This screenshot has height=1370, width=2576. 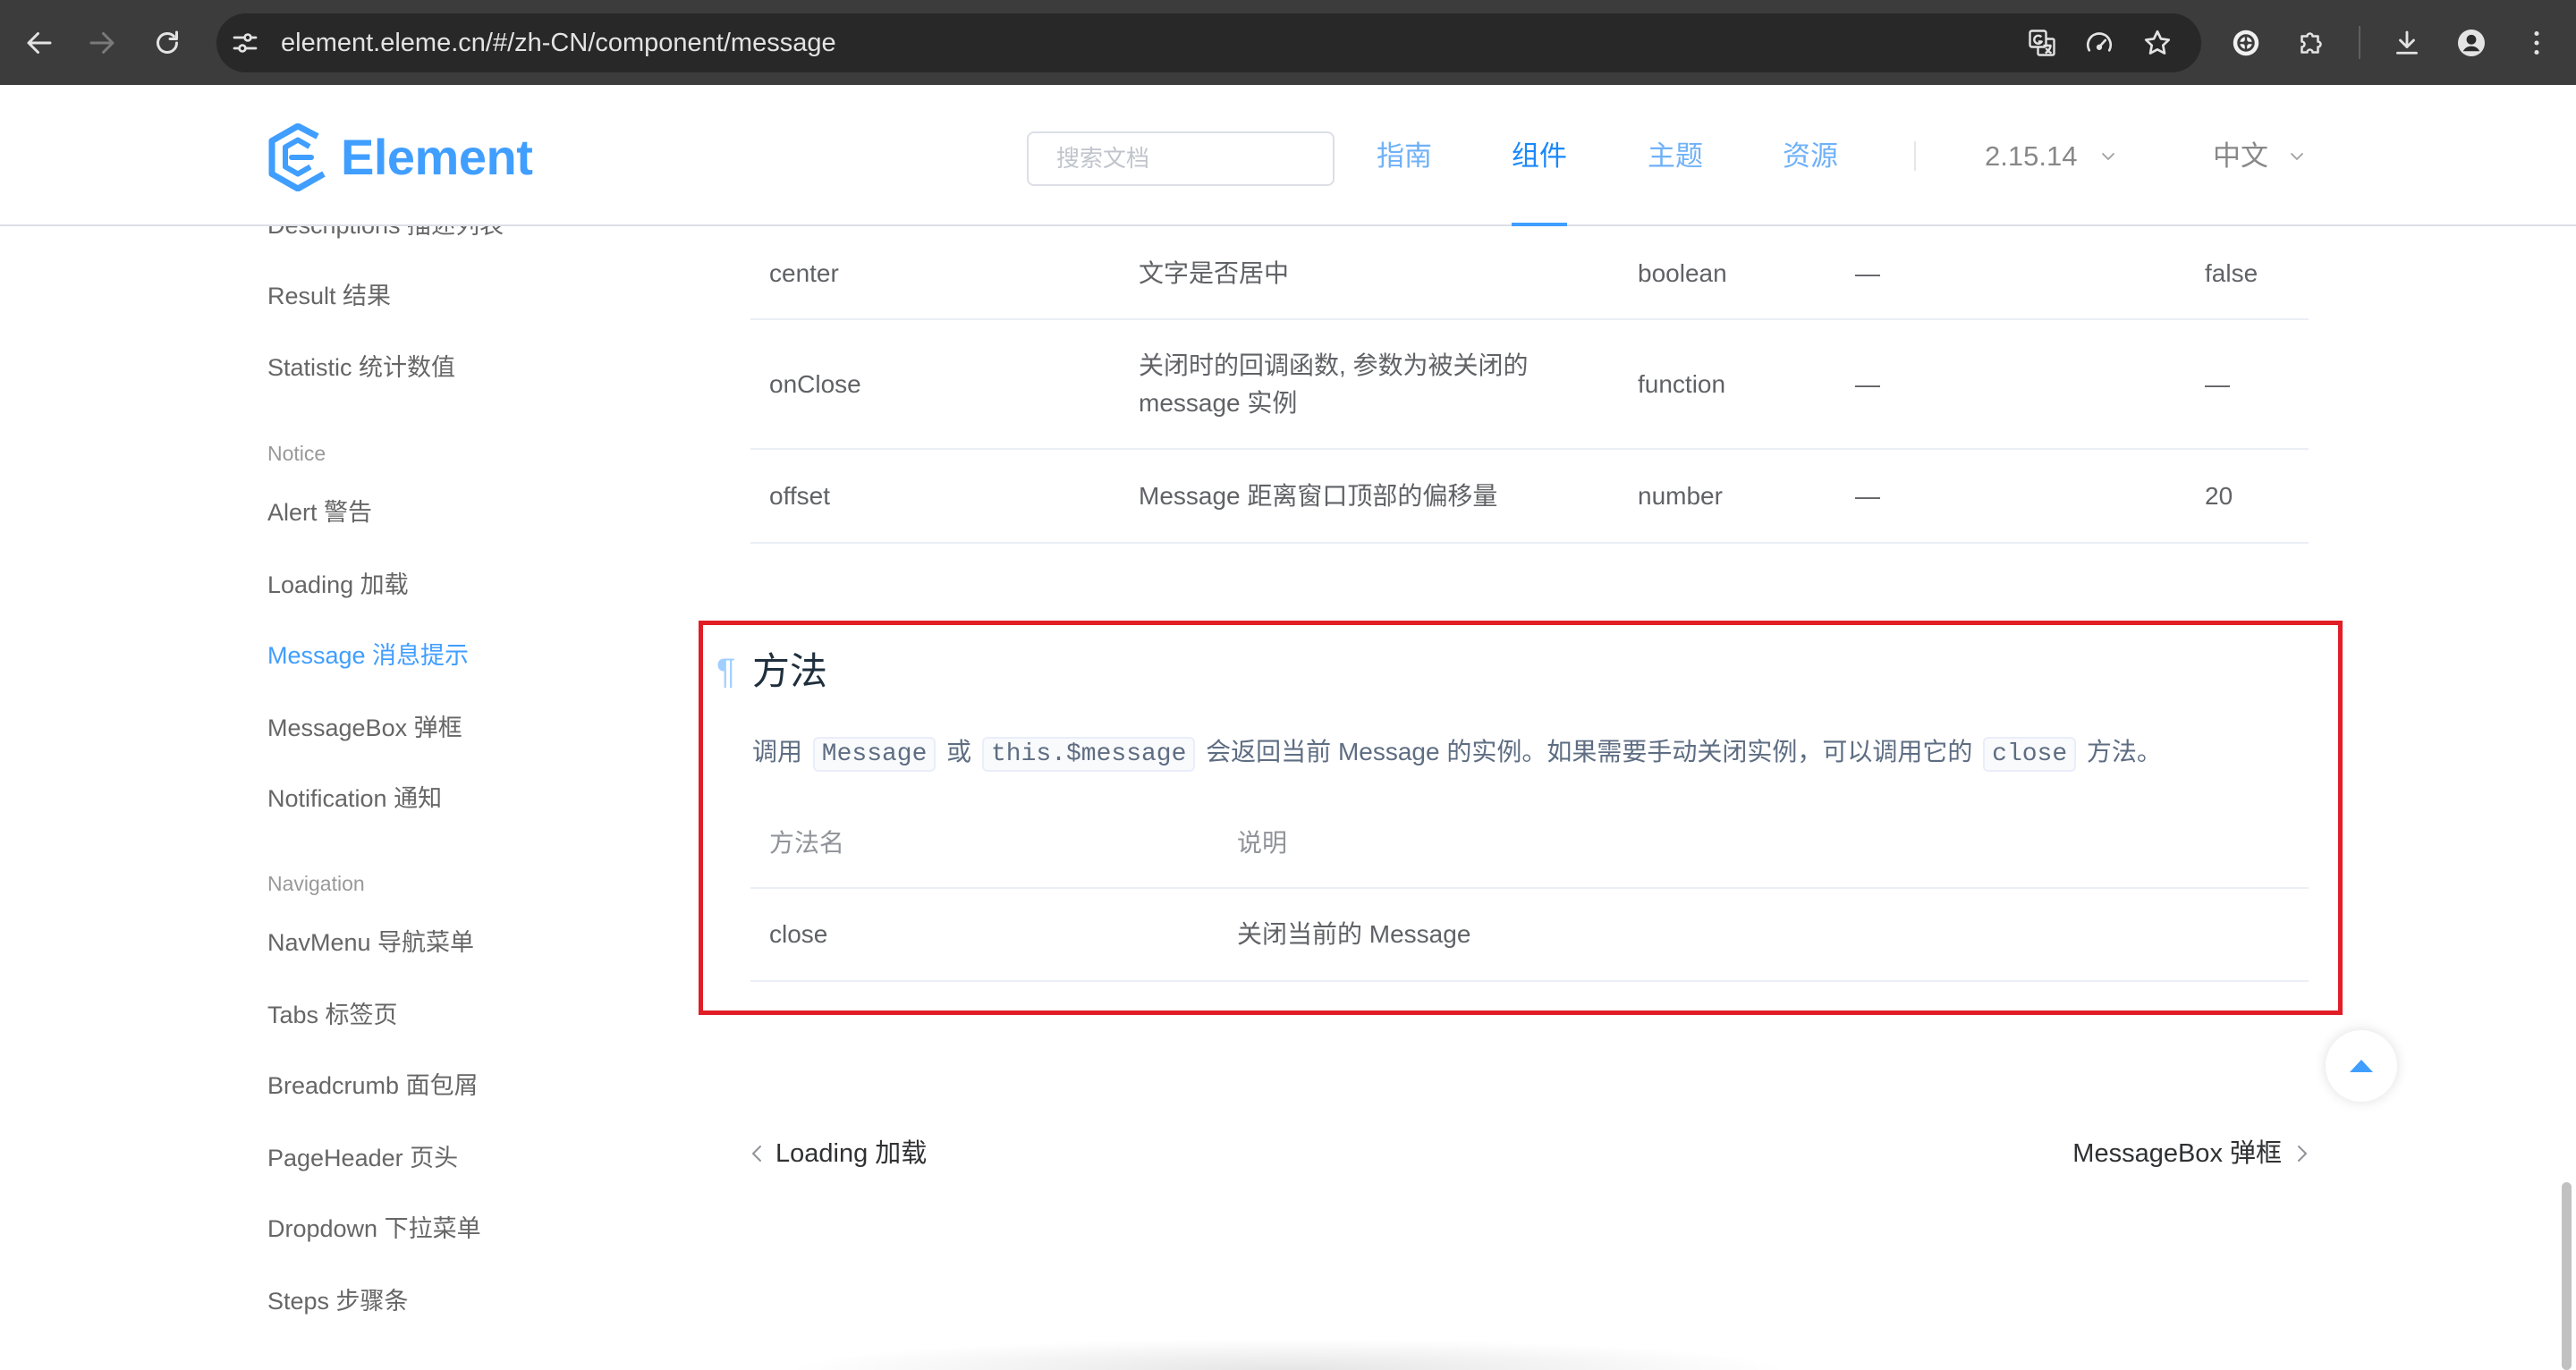 I want to click on table-cell: boolean, so click(x=1682, y=272).